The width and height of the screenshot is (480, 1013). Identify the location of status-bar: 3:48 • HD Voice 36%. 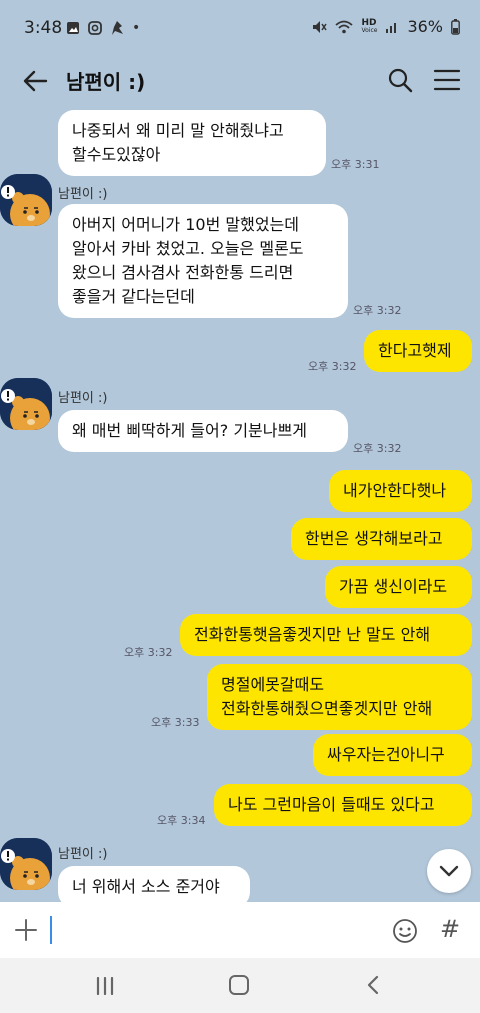
(240, 28).